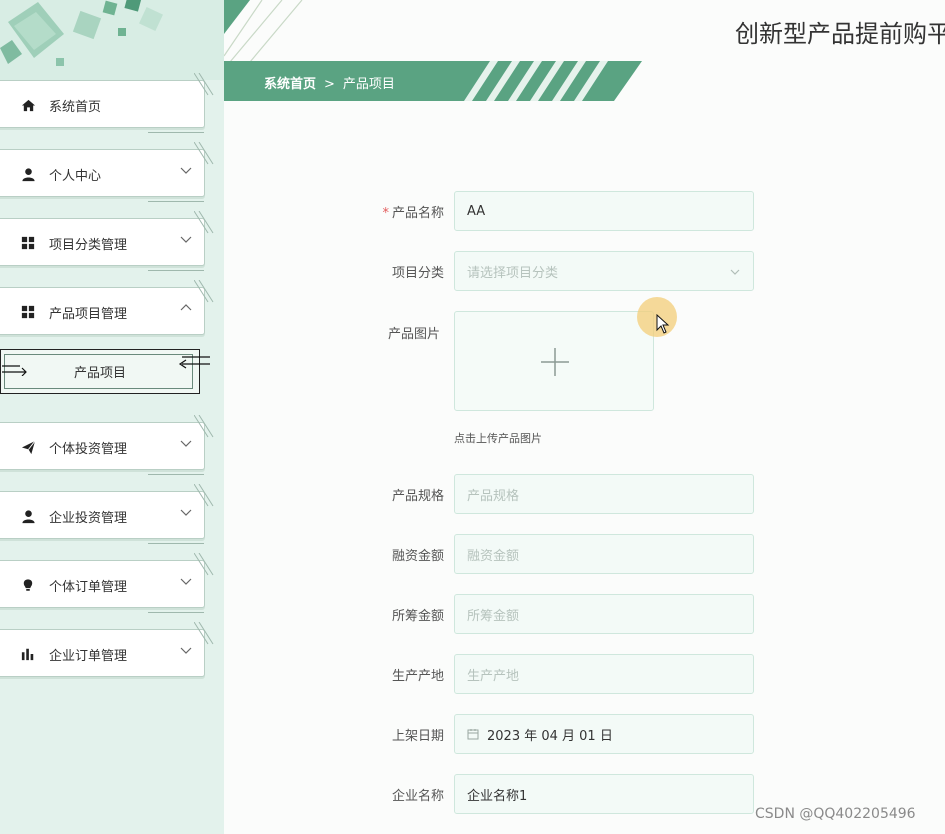 Image resolution: width=945 pixels, height=834 pixels. I want to click on bar-chart-icon, so click(28, 654).